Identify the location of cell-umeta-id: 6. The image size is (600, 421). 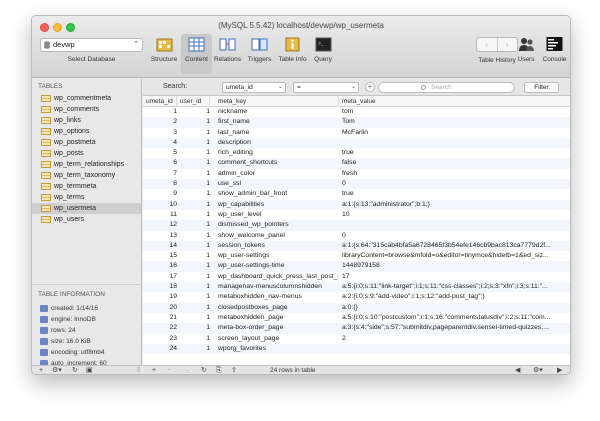
(160, 163).